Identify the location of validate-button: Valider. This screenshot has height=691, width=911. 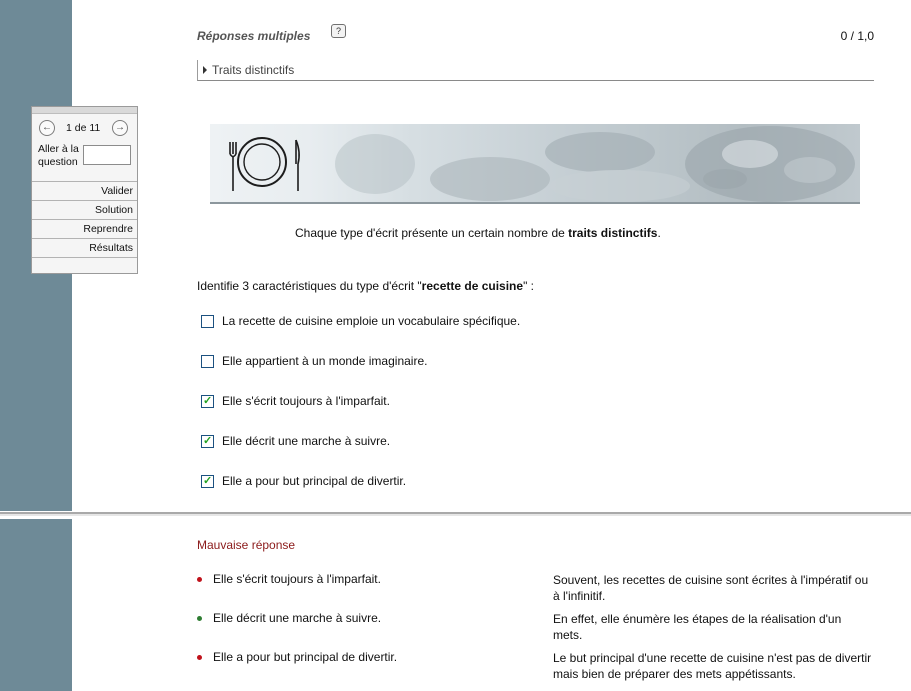
(84, 190).